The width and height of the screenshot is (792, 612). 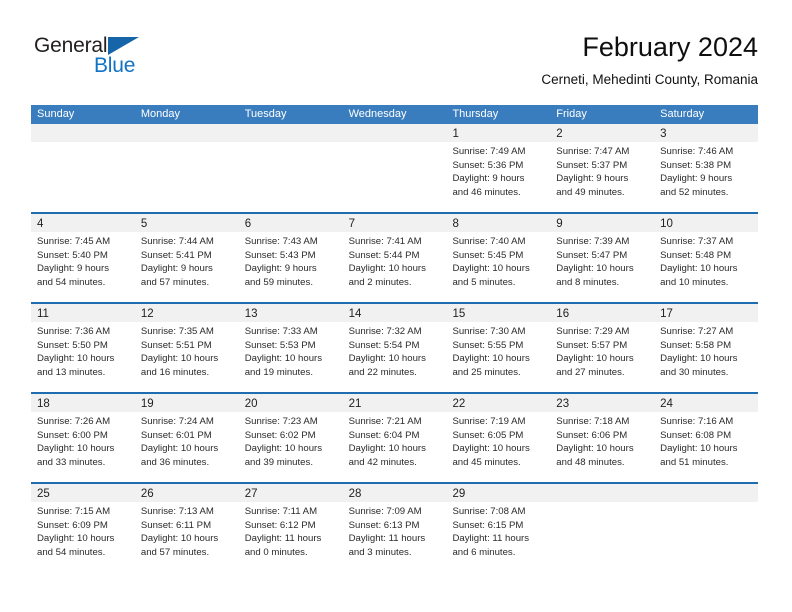 I want to click on day-number-band: 19, so click(x=186, y=403).